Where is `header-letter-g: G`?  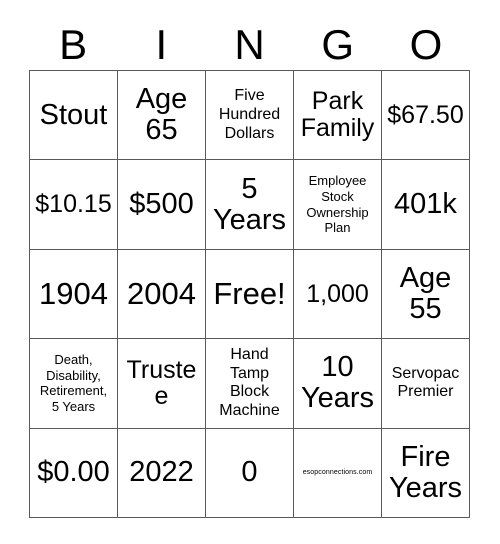
header-letter-g: G is located at coordinates (338, 44).